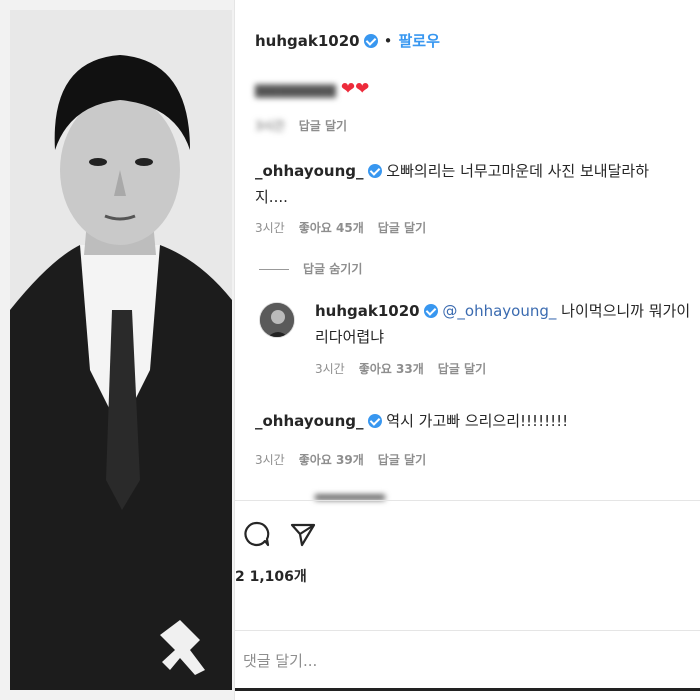  What do you see at coordinates (303, 536) in the screenshot?
I see `share-icon` at bounding box center [303, 536].